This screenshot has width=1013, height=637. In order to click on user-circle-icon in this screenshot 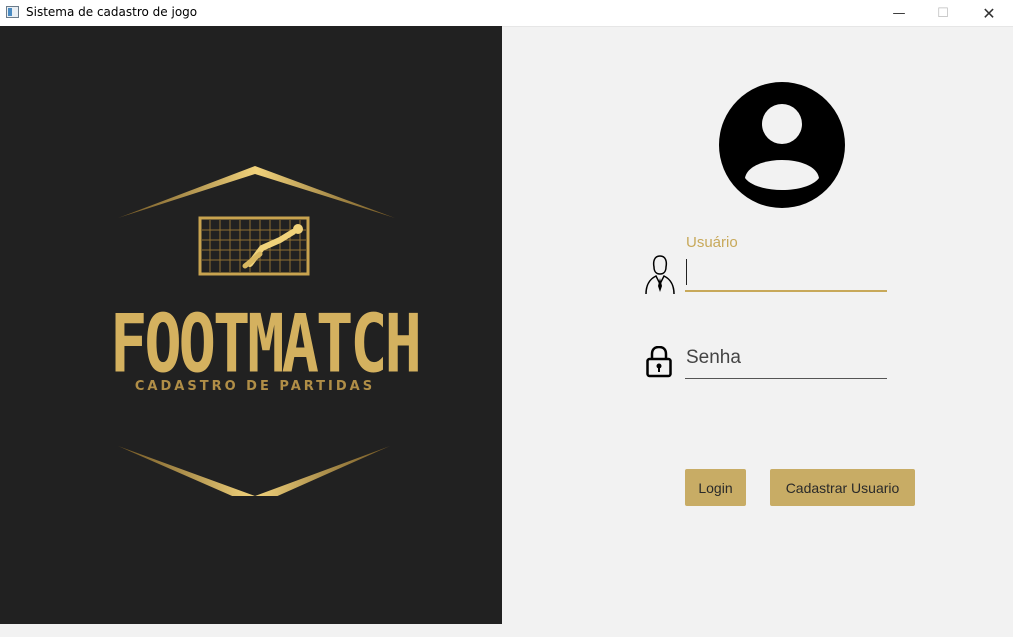, I will do `click(782, 145)`.